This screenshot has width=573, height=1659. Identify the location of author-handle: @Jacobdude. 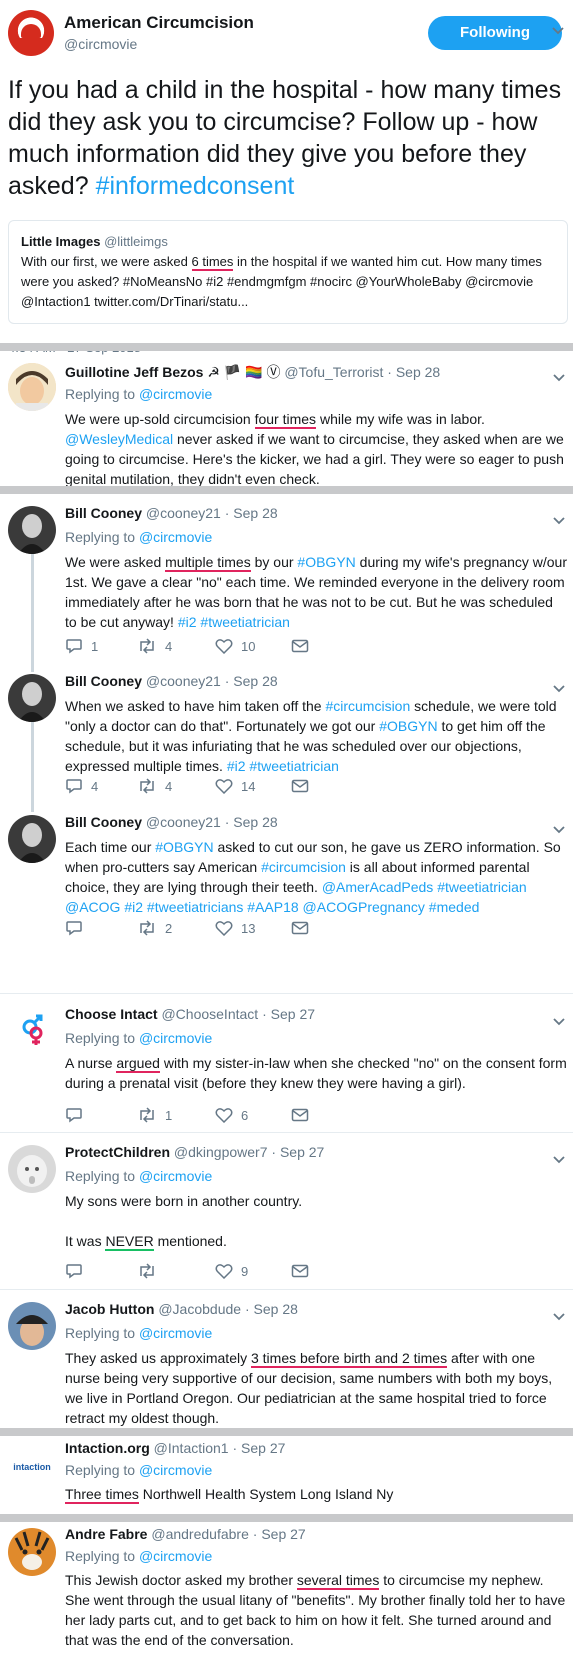
(199, 1309).